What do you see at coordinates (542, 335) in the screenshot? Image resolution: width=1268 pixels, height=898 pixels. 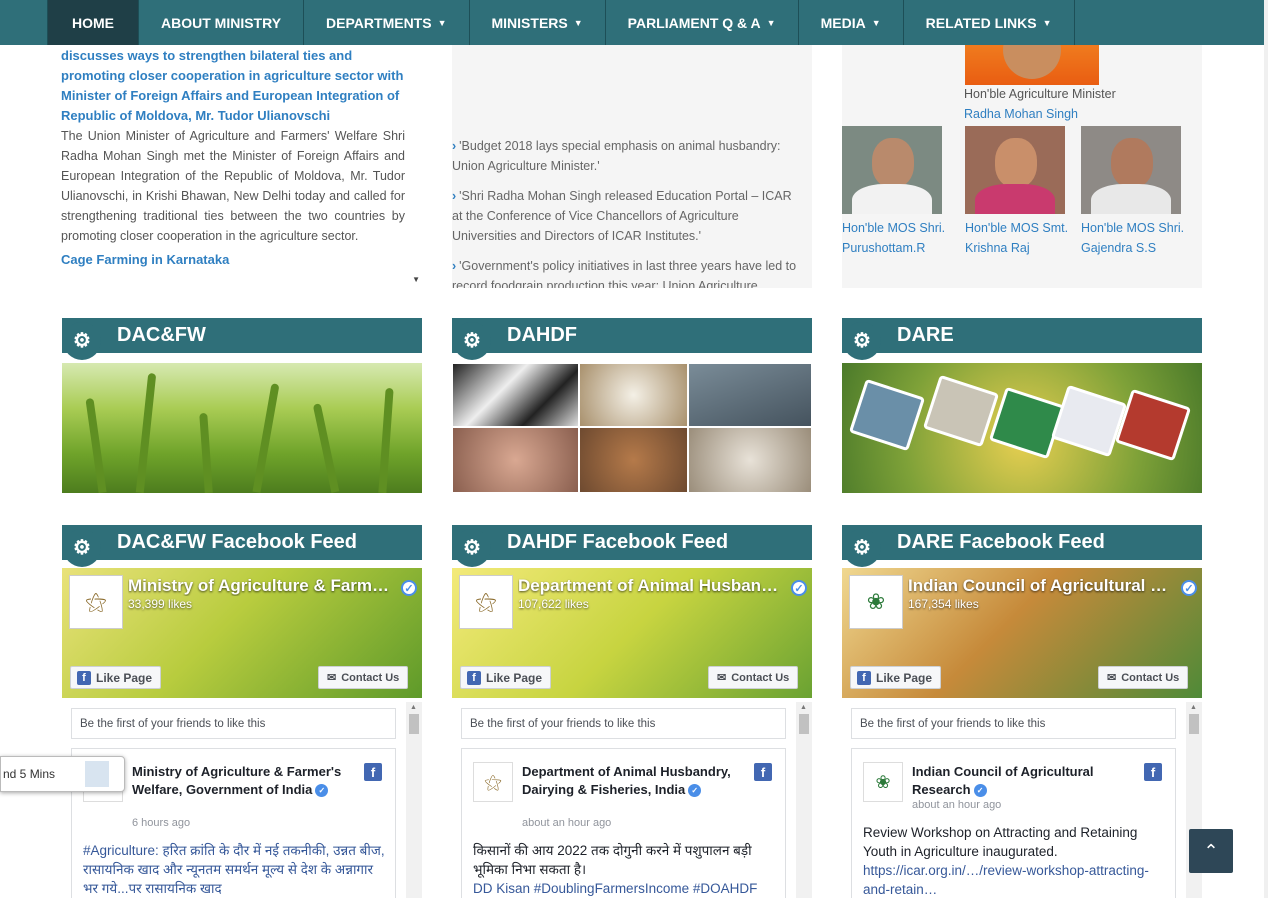 I see `section-title: DAHDF` at bounding box center [542, 335].